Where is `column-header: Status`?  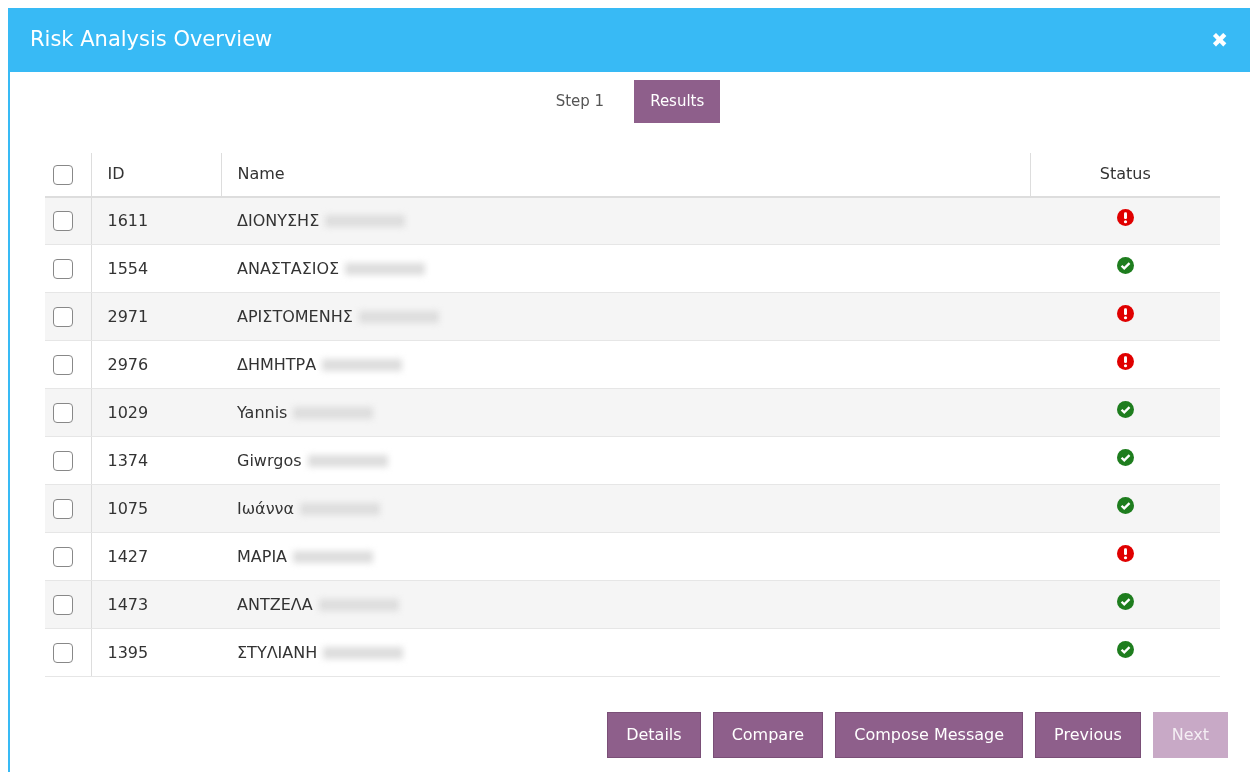
column-header: Status is located at coordinates (1125, 173).